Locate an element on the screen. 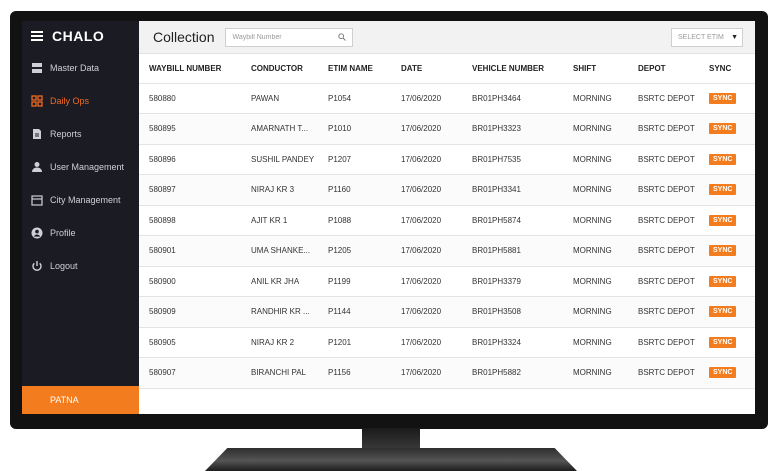 The width and height of the screenshot is (778, 471). sidebar-item-label: Reports is located at coordinates (66, 133).